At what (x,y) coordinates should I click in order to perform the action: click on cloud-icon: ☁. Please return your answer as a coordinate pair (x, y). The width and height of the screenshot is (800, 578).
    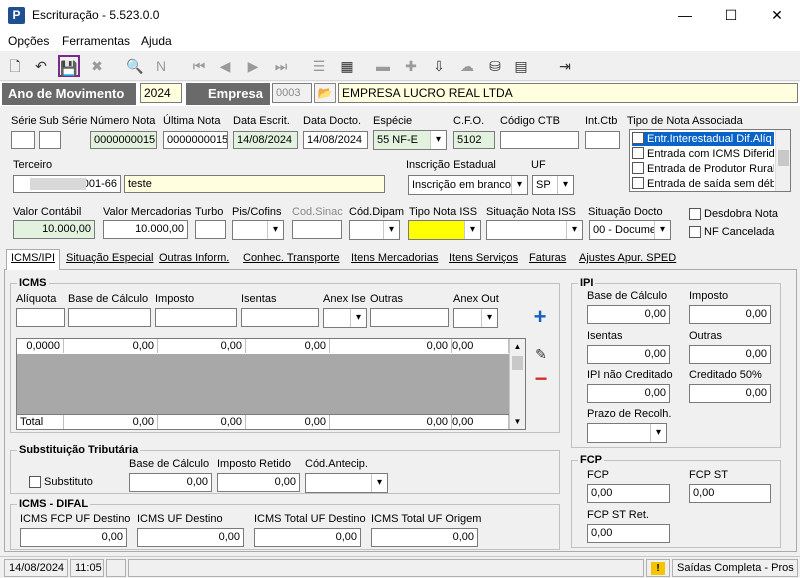
    Looking at the image, I should click on (467, 66).